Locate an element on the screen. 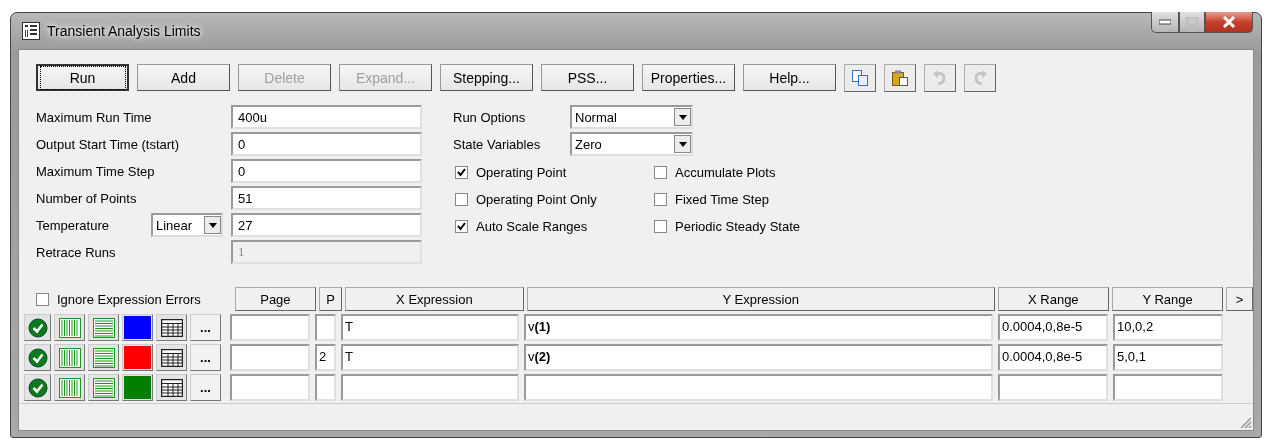 This screenshot has width=1271, height=440. table-cell: 2 is located at coordinates (325, 357).